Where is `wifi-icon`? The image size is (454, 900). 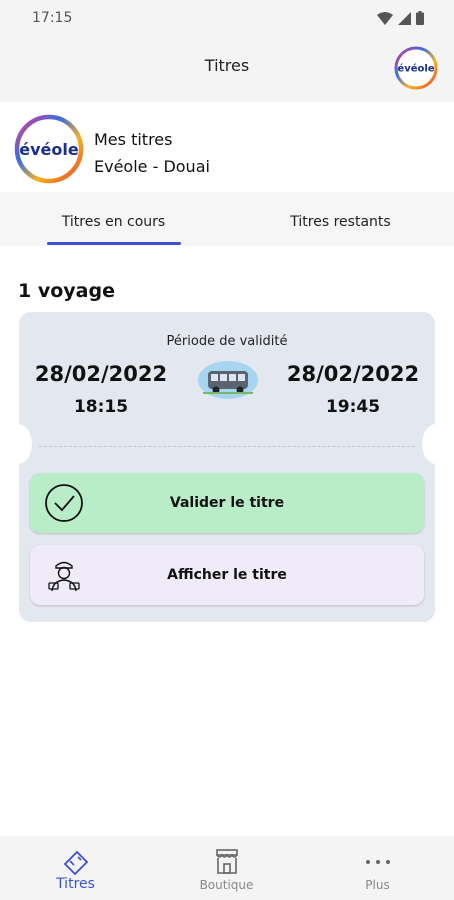 wifi-icon is located at coordinates (385, 18).